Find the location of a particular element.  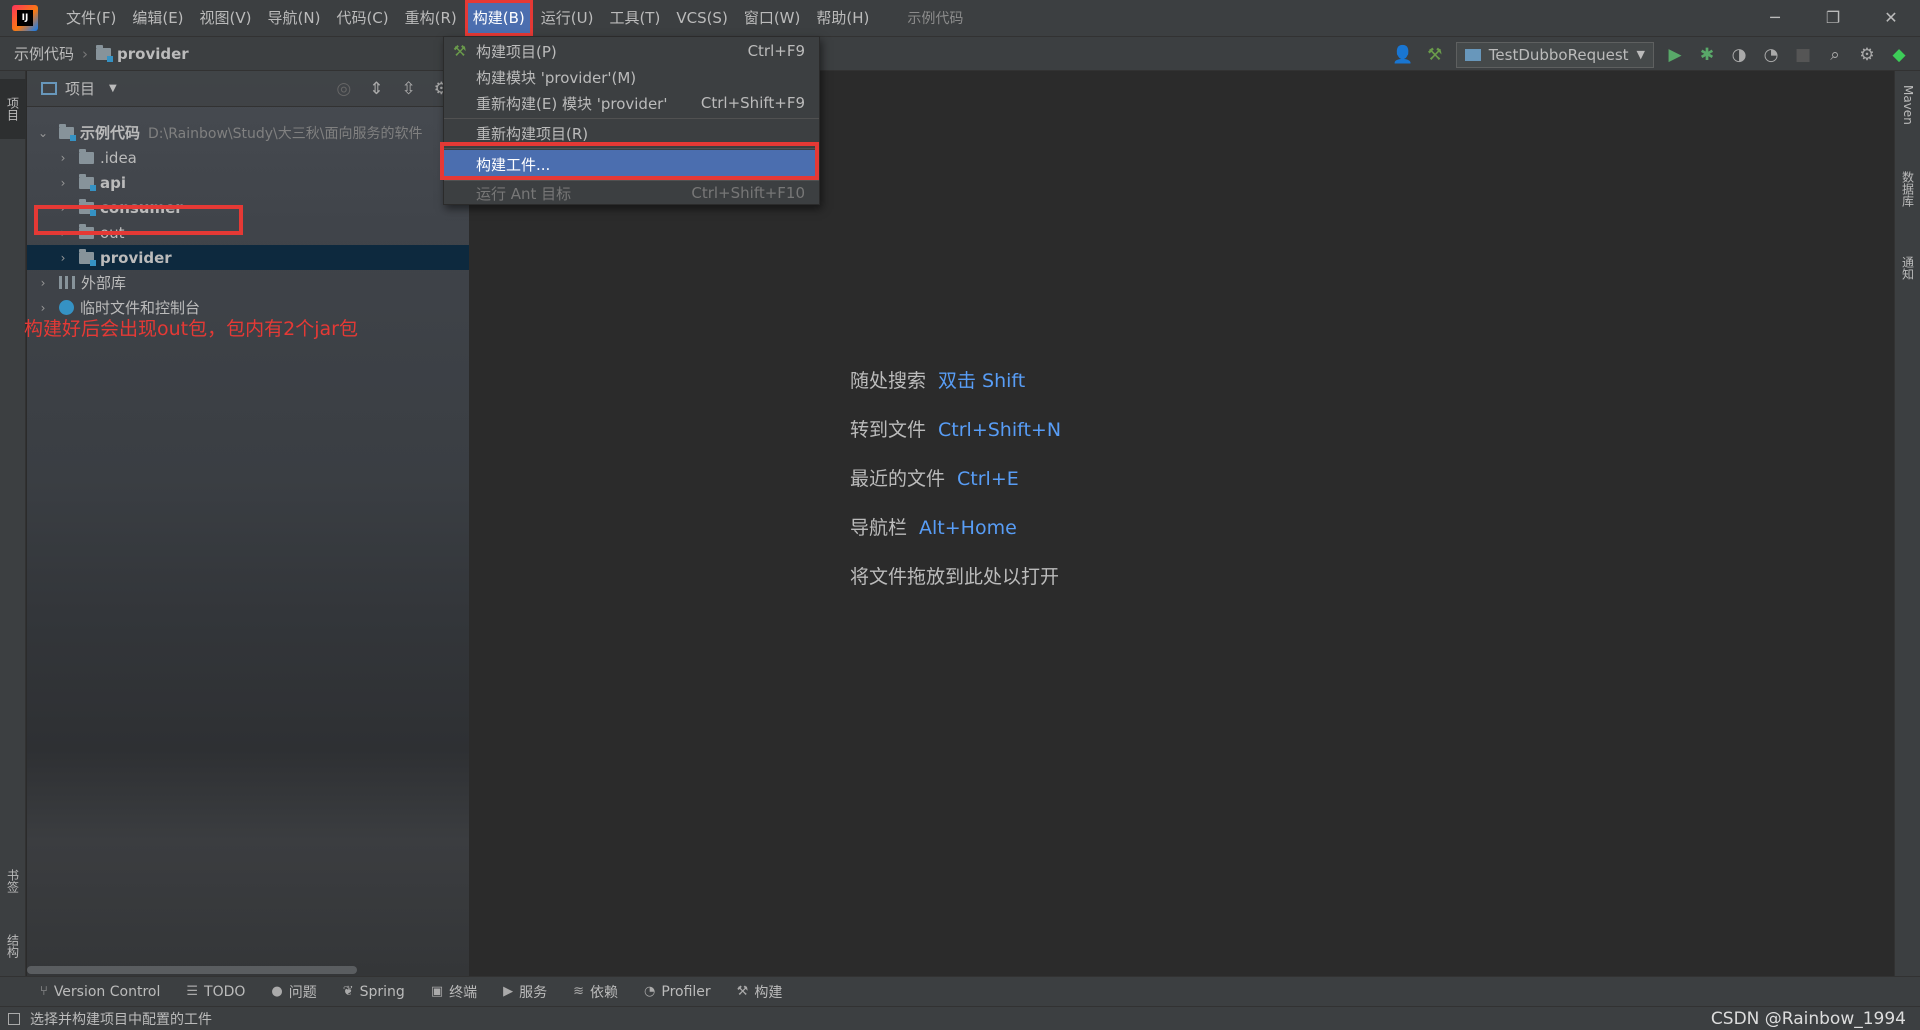

menu-help: 帮助(H) is located at coordinates (842, 18).